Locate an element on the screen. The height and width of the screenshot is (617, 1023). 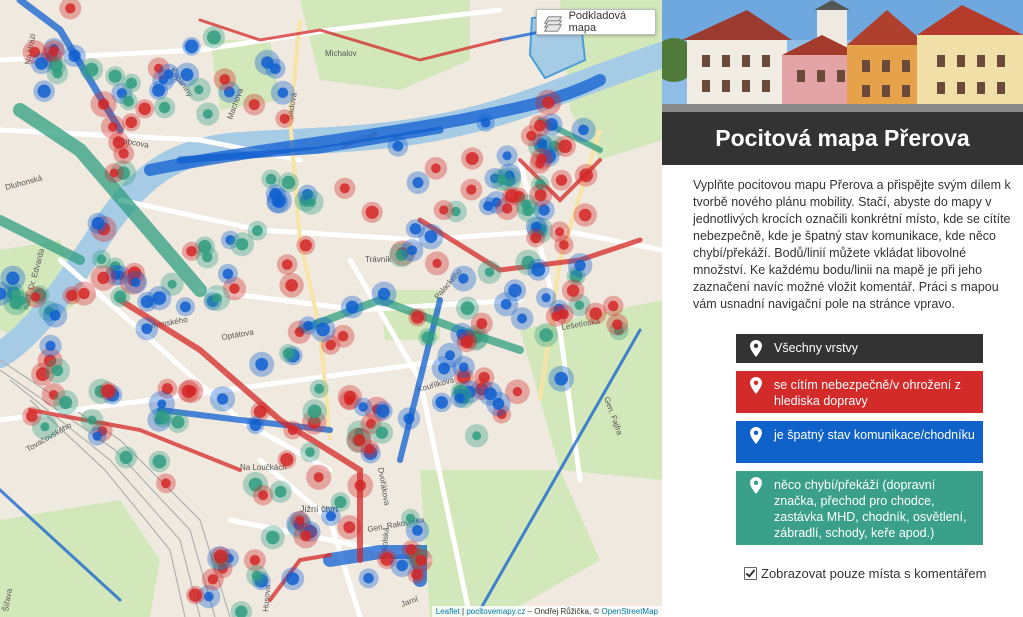
base-map-layer-button: Podkladová mapa is located at coordinates (596, 22).